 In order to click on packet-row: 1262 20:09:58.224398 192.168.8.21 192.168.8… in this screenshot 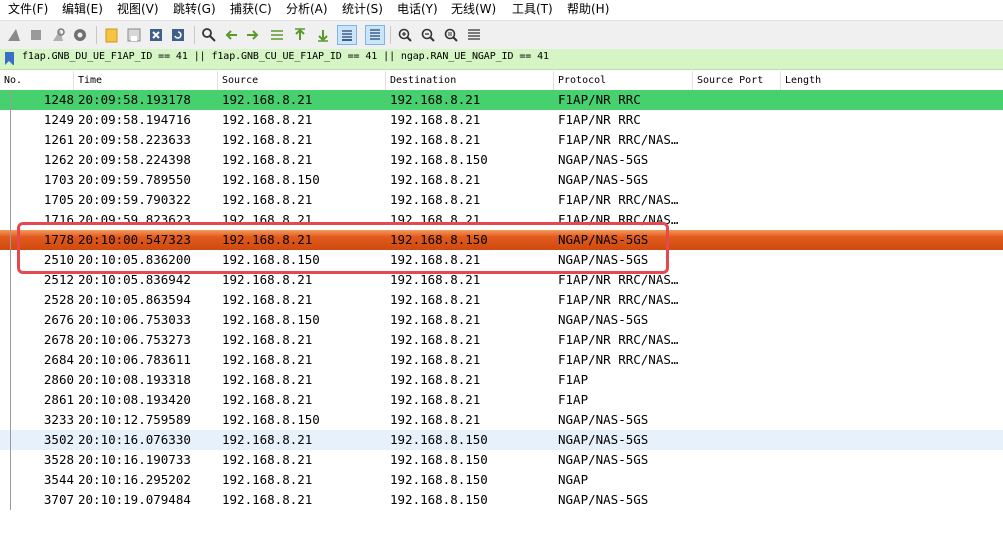, I will do `click(501, 160)`.